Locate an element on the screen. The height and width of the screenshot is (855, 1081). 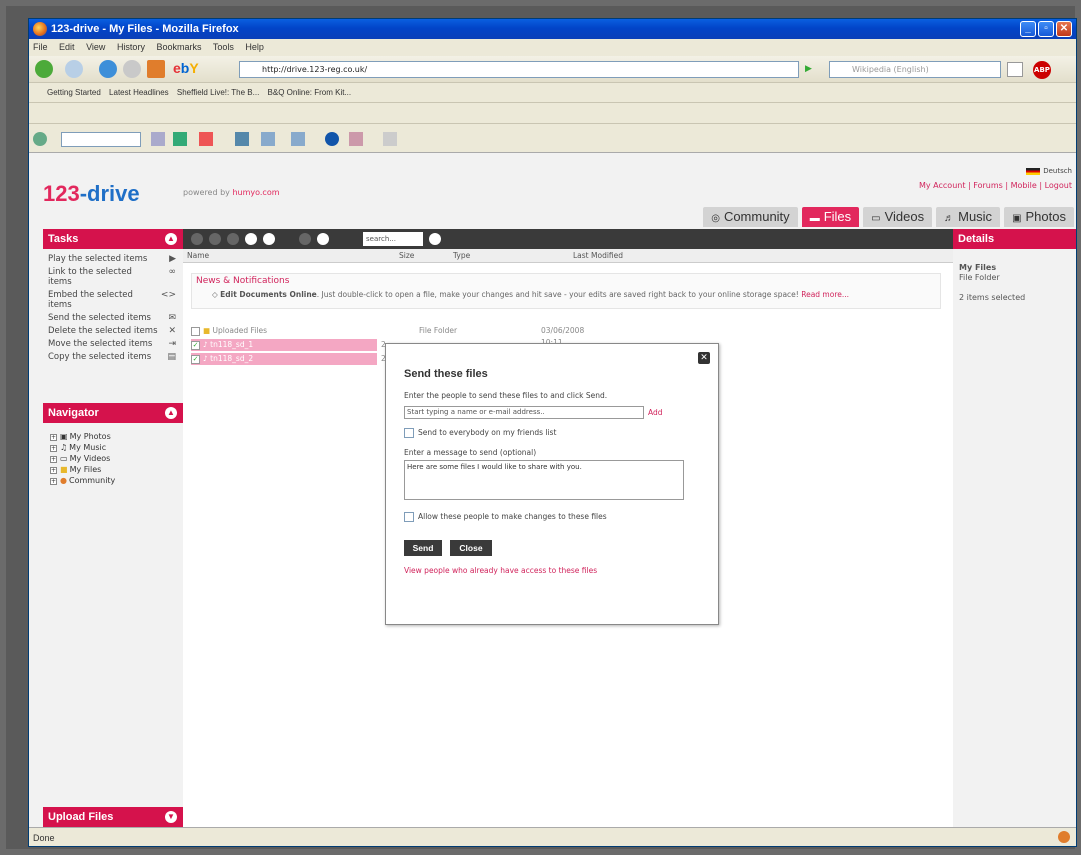
tab-videos: ▭ Videos is located at coordinates (898, 217).